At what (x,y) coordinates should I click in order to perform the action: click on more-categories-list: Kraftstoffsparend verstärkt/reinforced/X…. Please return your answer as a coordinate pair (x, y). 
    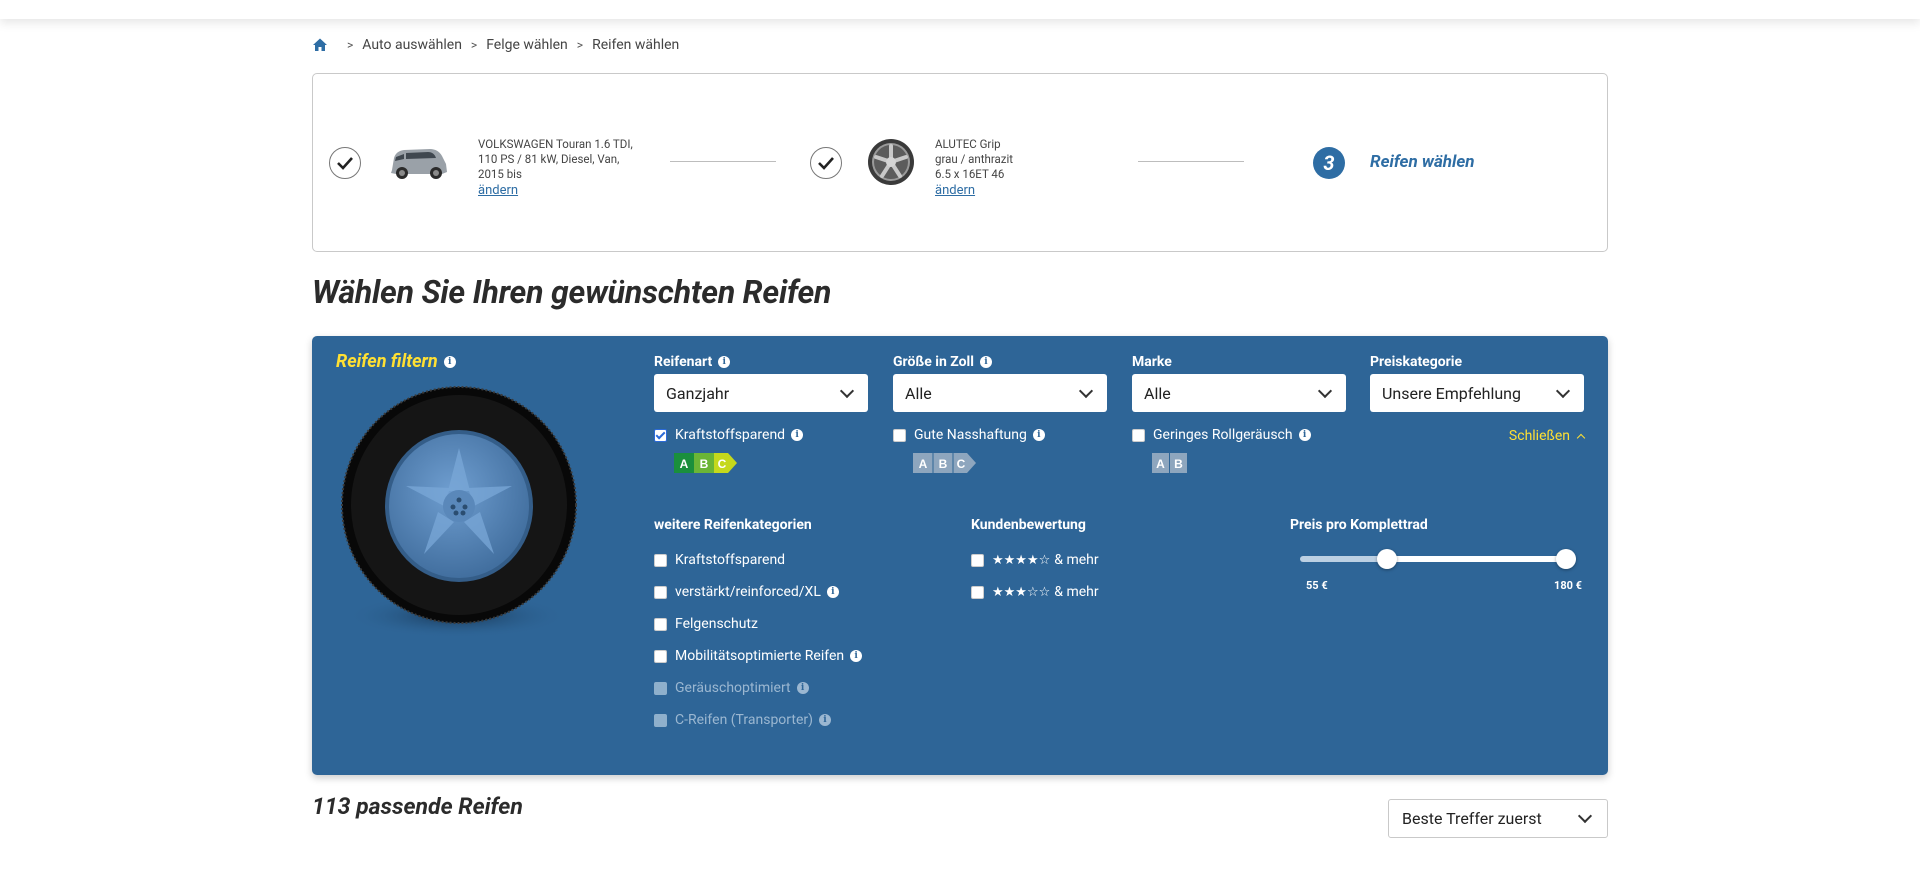
    Looking at the image, I should click on (758, 640).